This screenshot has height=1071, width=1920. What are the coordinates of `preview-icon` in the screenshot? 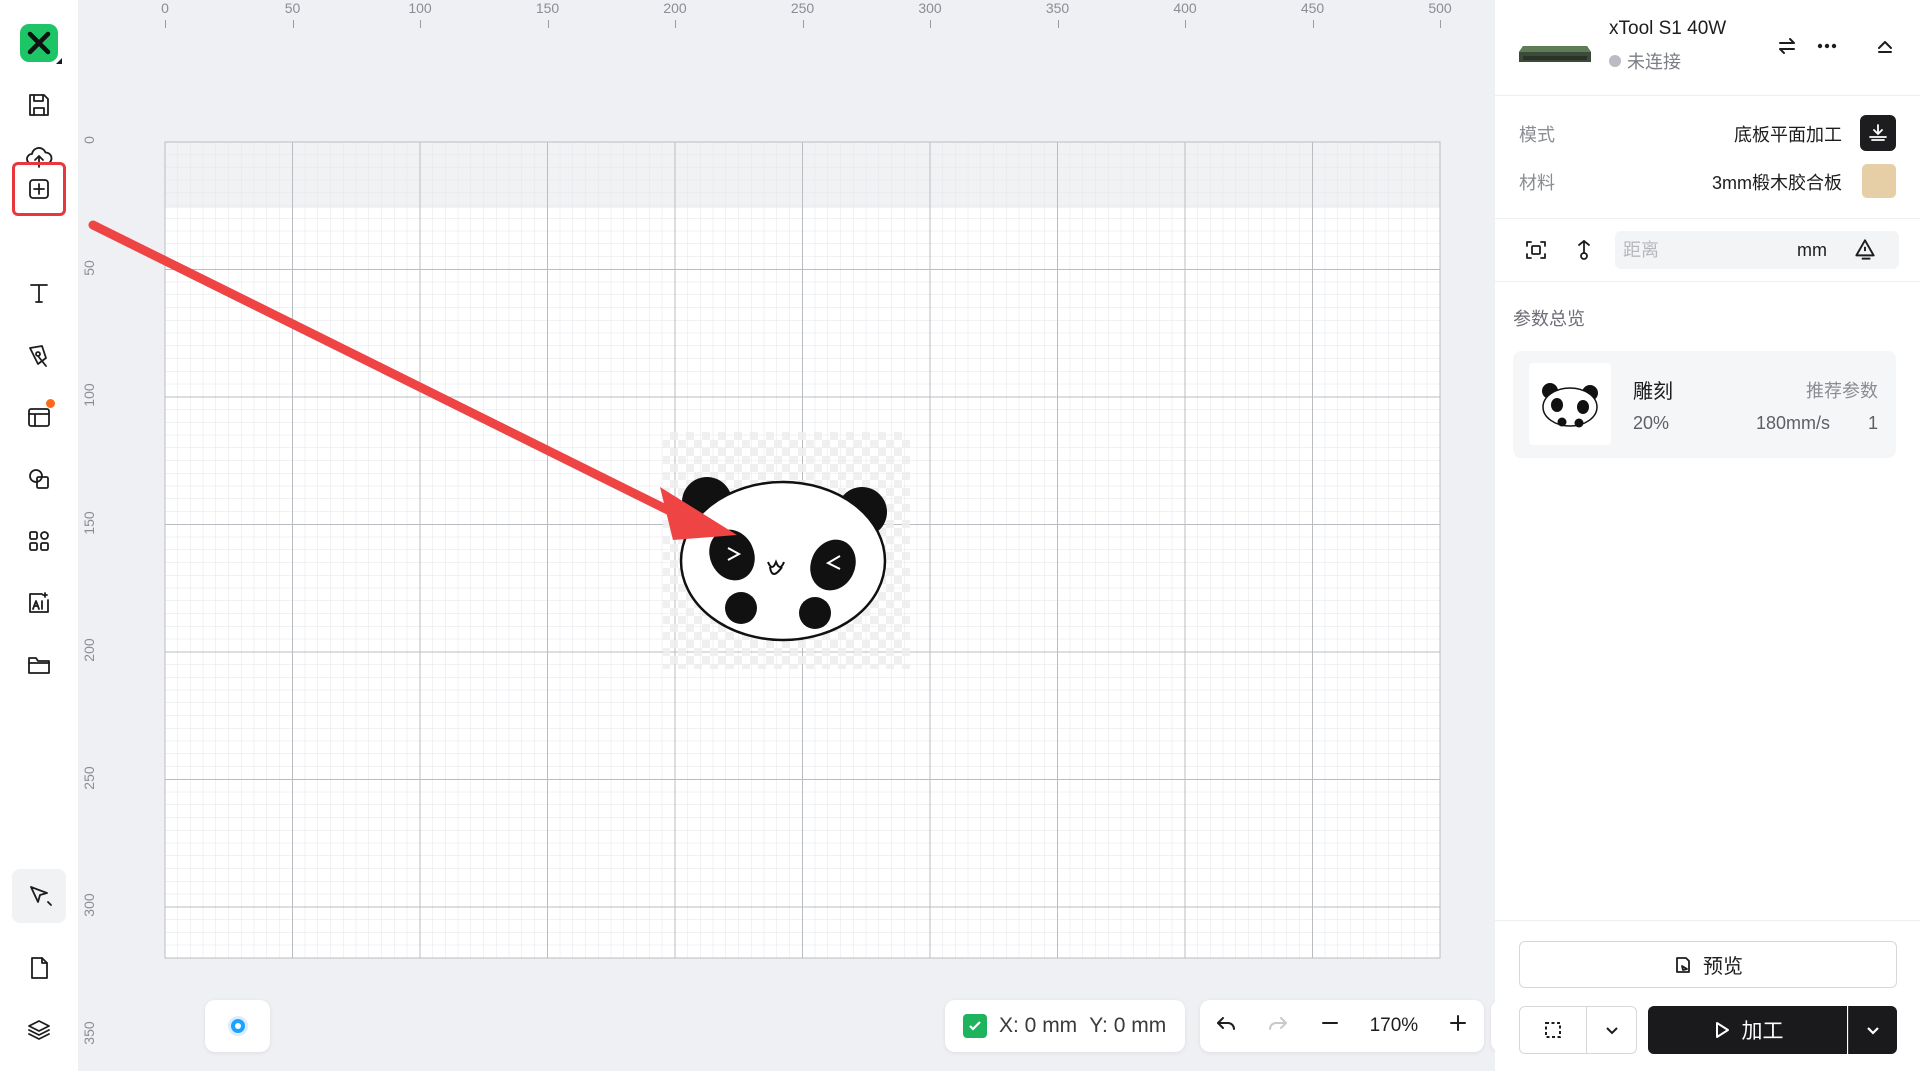 It's located at (1683, 964).